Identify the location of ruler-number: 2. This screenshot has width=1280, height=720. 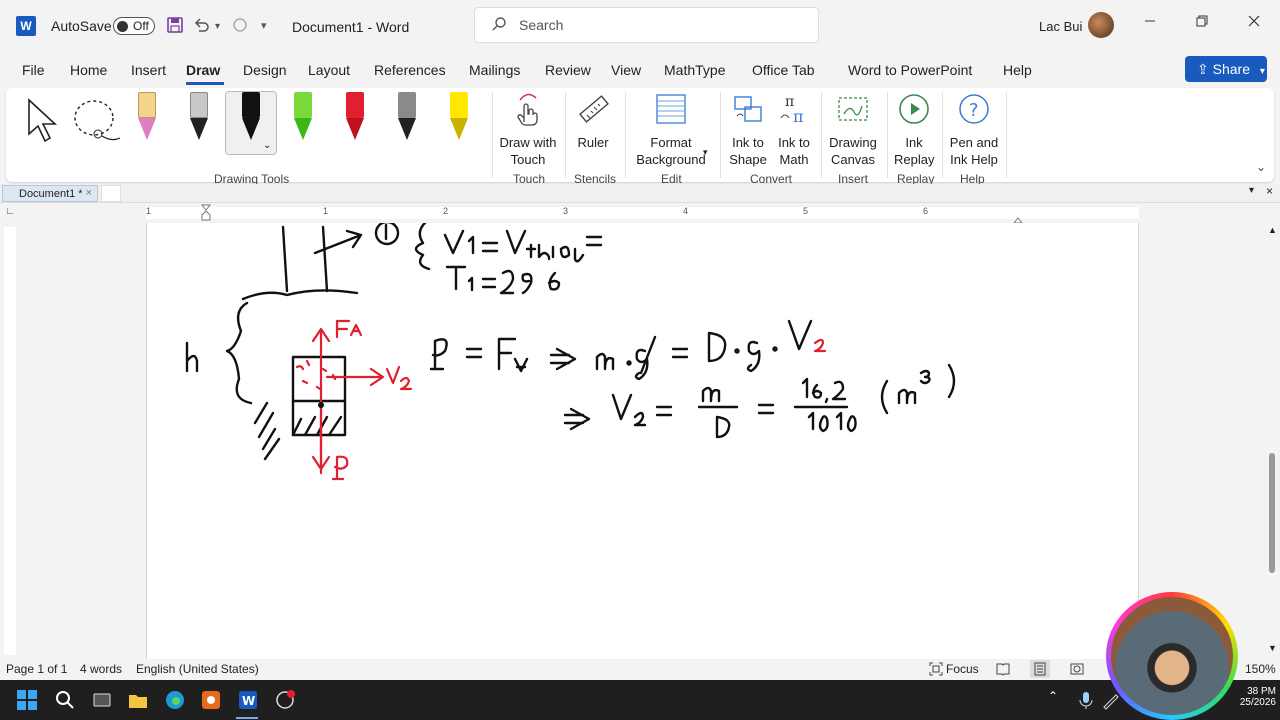
(446, 211).